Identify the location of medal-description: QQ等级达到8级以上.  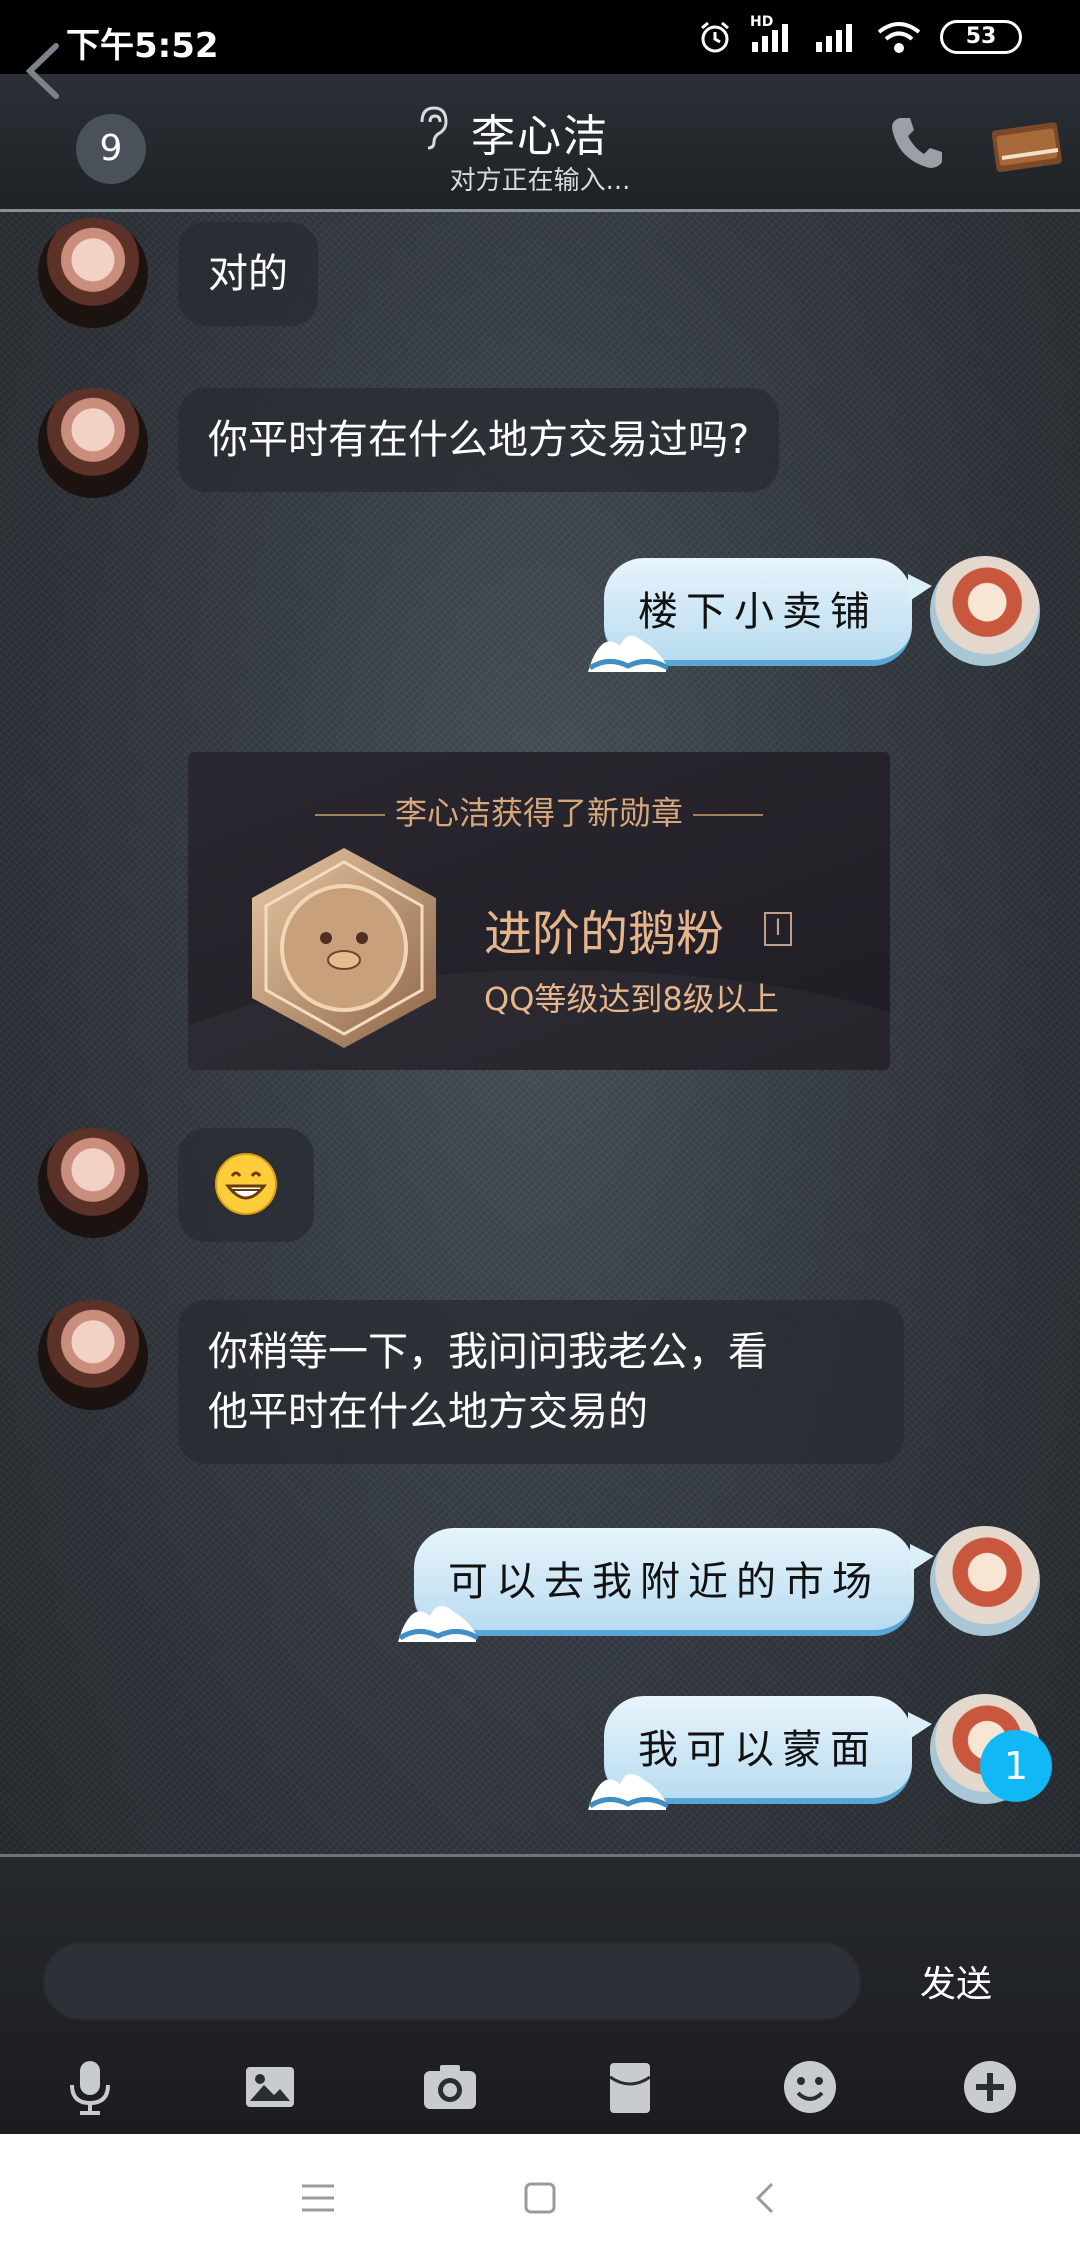
(631, 999).